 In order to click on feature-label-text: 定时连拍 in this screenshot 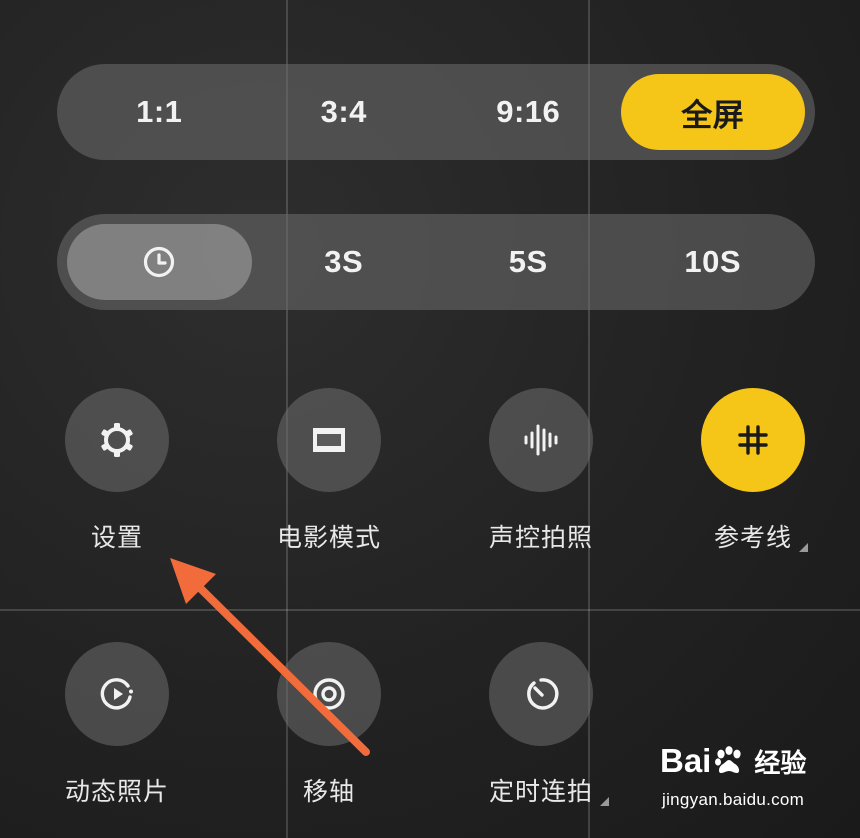, I will do `click(540, 792)`.